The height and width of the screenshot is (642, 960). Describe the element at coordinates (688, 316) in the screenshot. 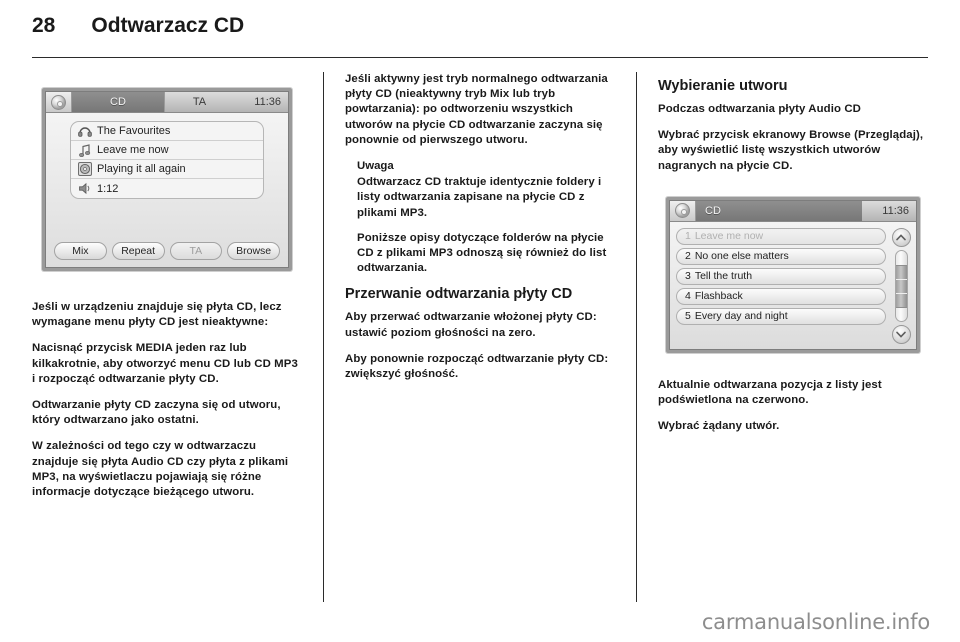

I see `track-number: 5` at that location.